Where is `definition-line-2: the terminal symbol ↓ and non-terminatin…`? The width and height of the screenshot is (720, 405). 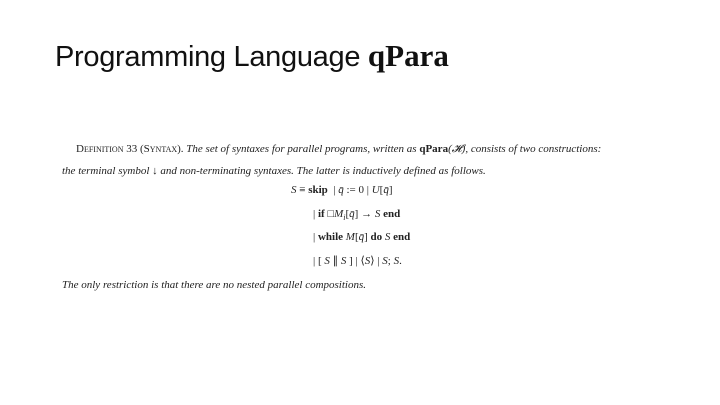 definition-line-2: the terminal symbol ↓ and non-terminatin… is located at coordinates (274, 171).